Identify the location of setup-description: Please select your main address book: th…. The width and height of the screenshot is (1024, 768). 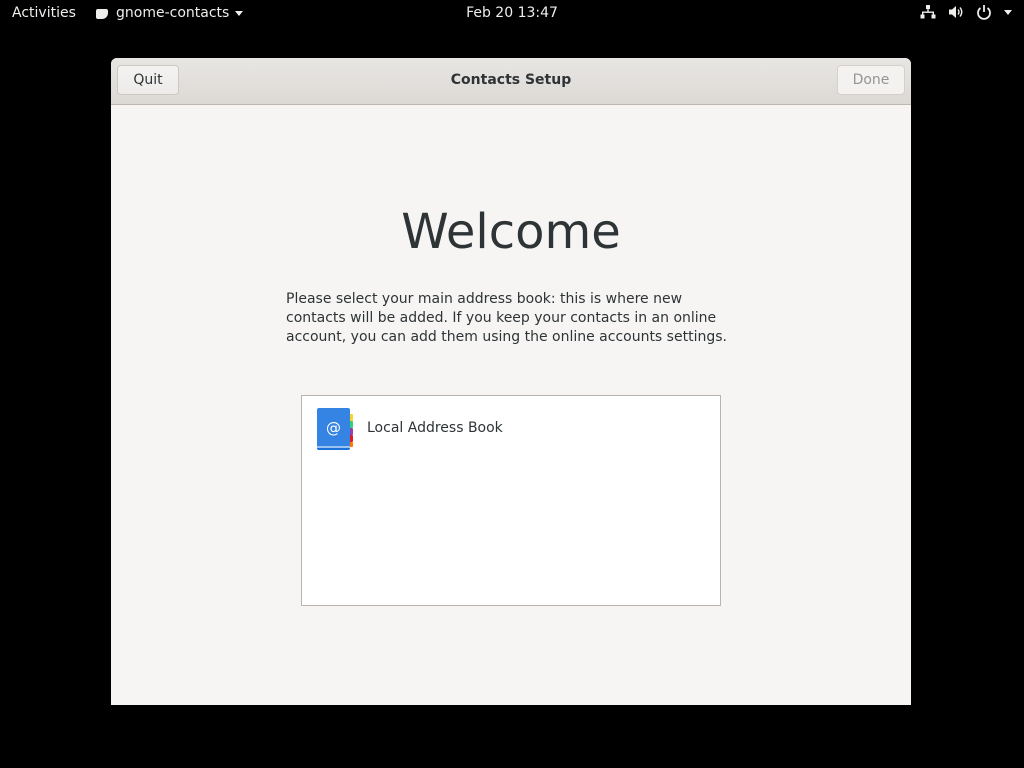
(506, 318).